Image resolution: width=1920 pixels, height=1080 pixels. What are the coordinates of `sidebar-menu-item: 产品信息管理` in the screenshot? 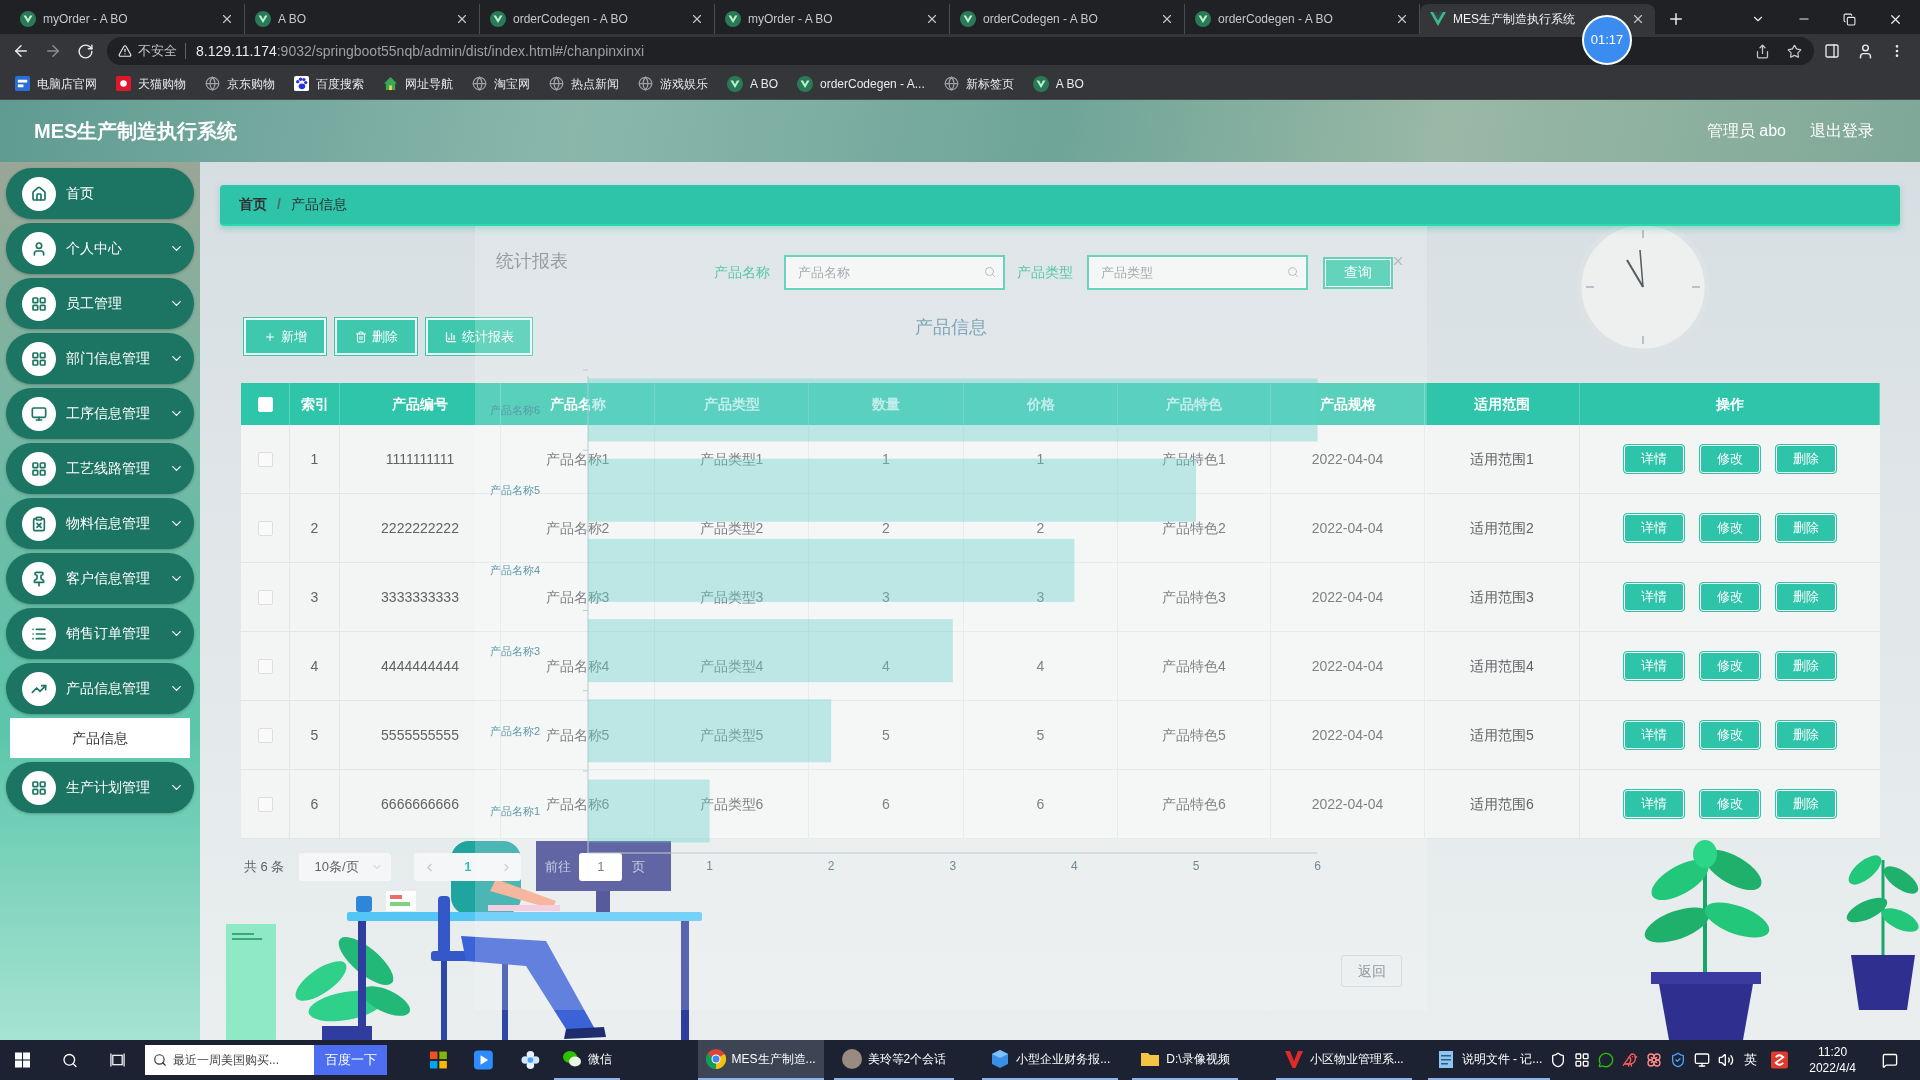 It's located at (100, 688).